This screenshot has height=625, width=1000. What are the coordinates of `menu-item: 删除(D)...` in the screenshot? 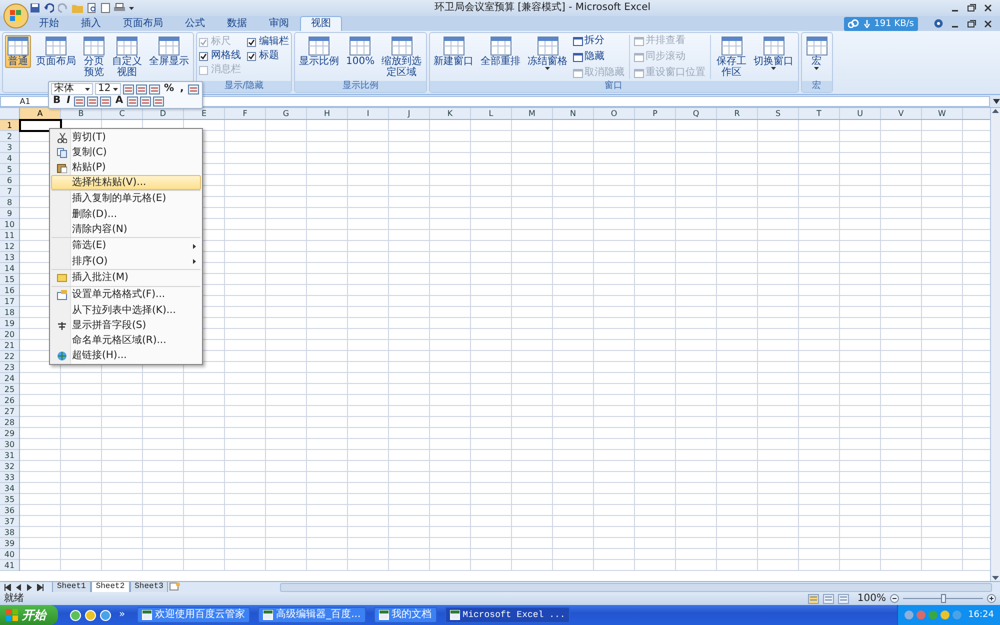 It's located at (126, 214).